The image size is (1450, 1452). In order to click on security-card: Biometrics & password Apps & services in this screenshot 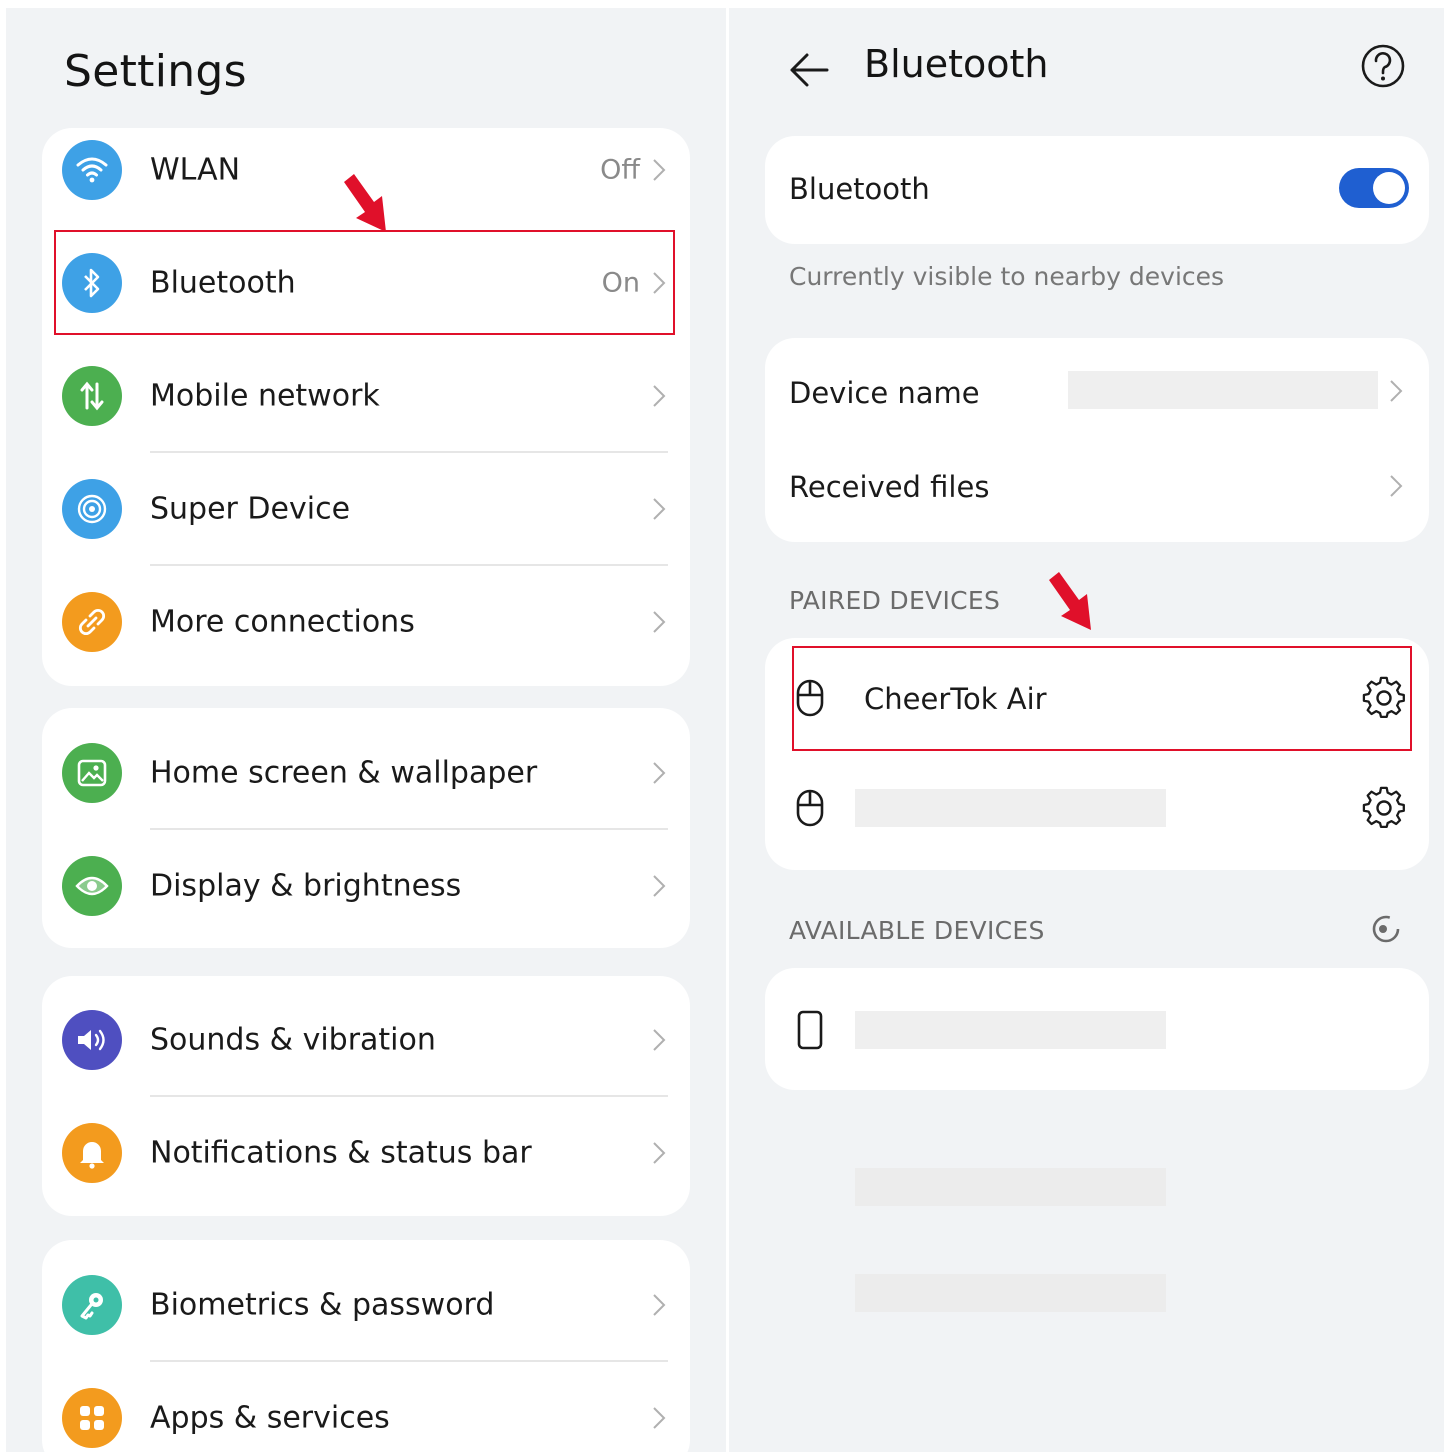, I will do `click(366, 1346)`.